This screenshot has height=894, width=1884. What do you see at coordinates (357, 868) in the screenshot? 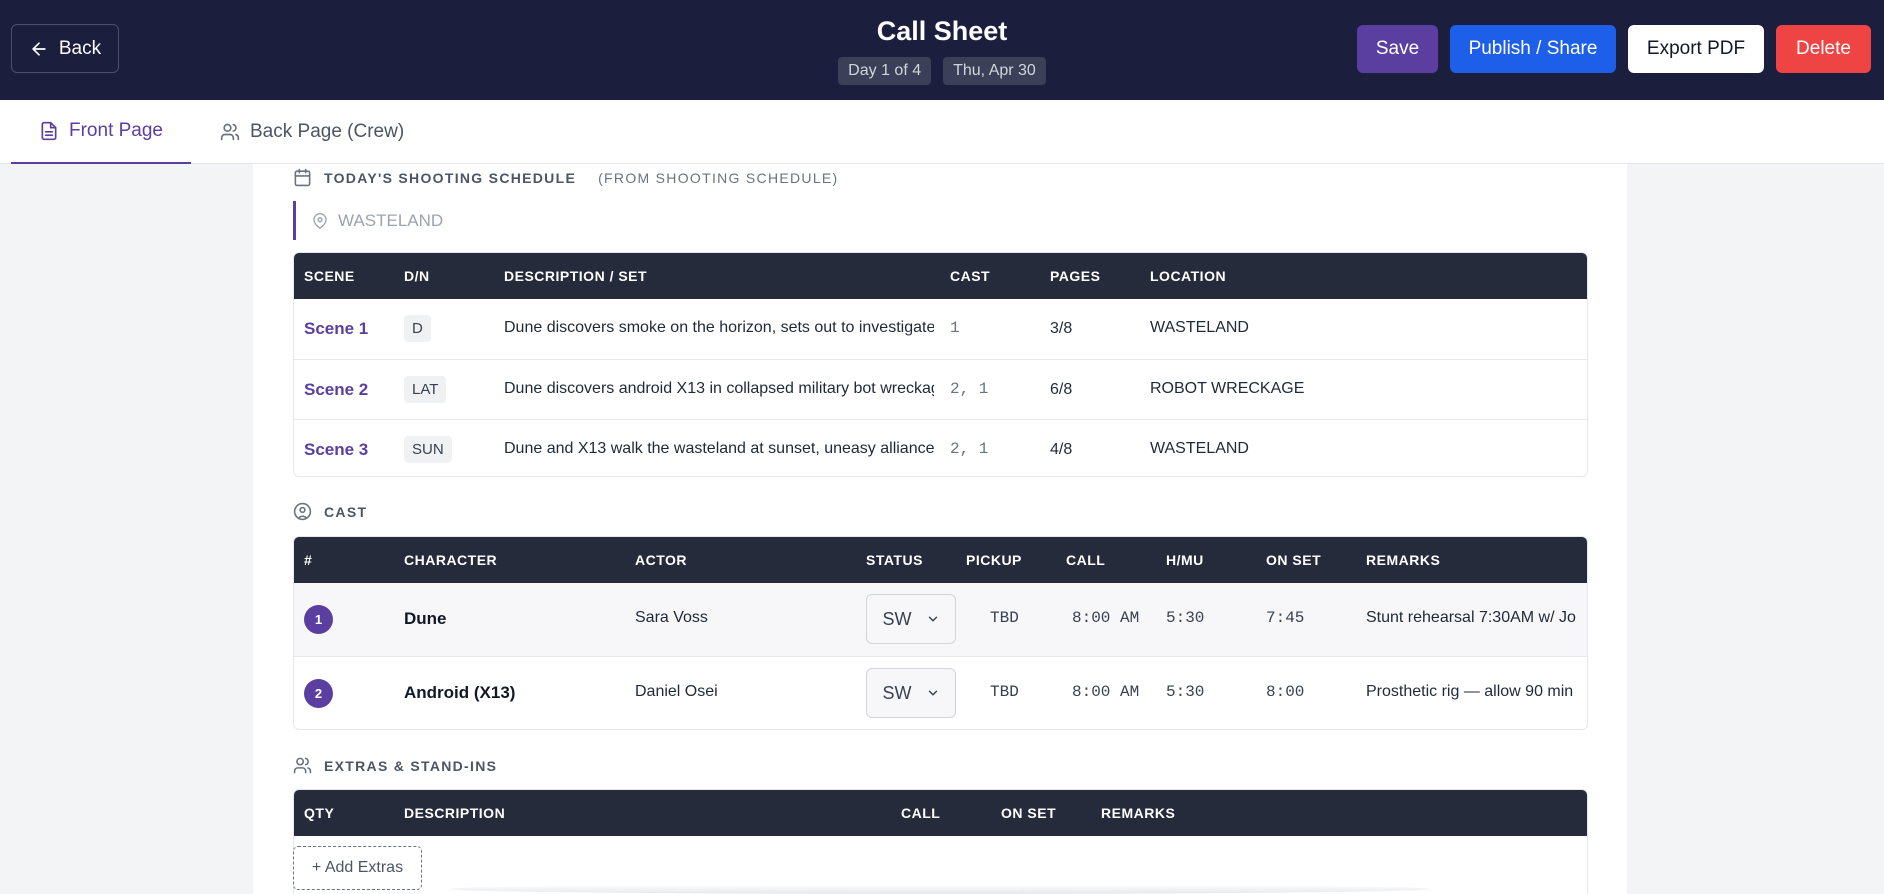
I see `add-extras-button: + Add Extras` at bounding box center [357, 868].